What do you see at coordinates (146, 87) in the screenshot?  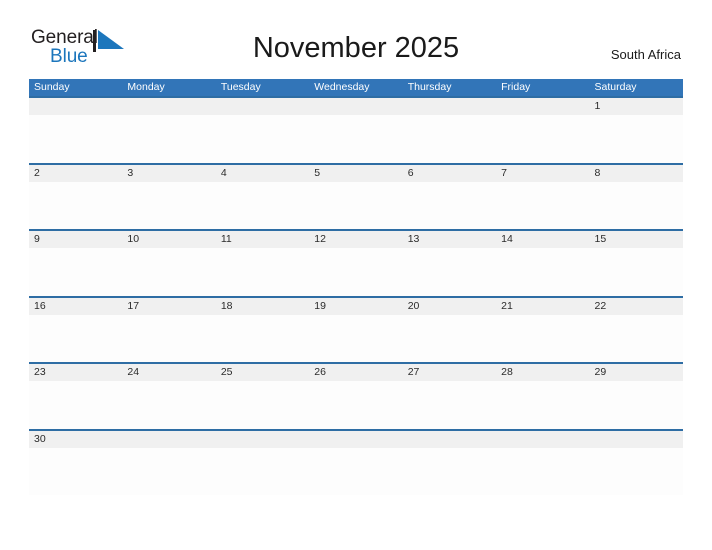 I see `weekday-monday: Monday` at bounding box center [146, 87].